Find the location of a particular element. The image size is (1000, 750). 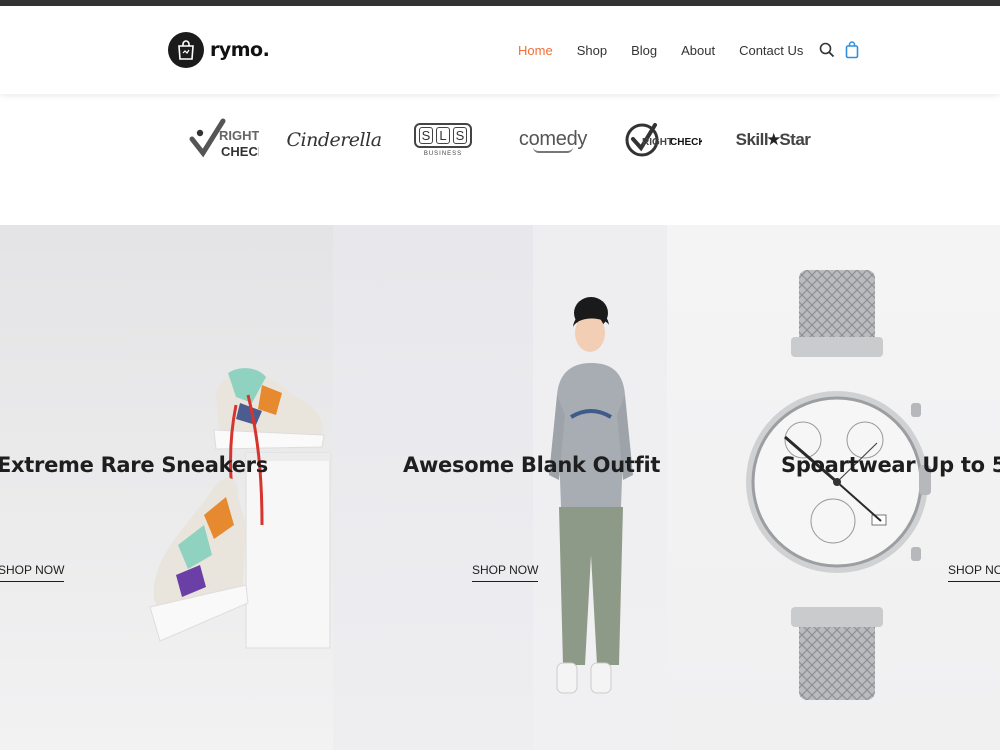

partner-logo-cinderella: Cinderella is located at coordinates (334, 140).